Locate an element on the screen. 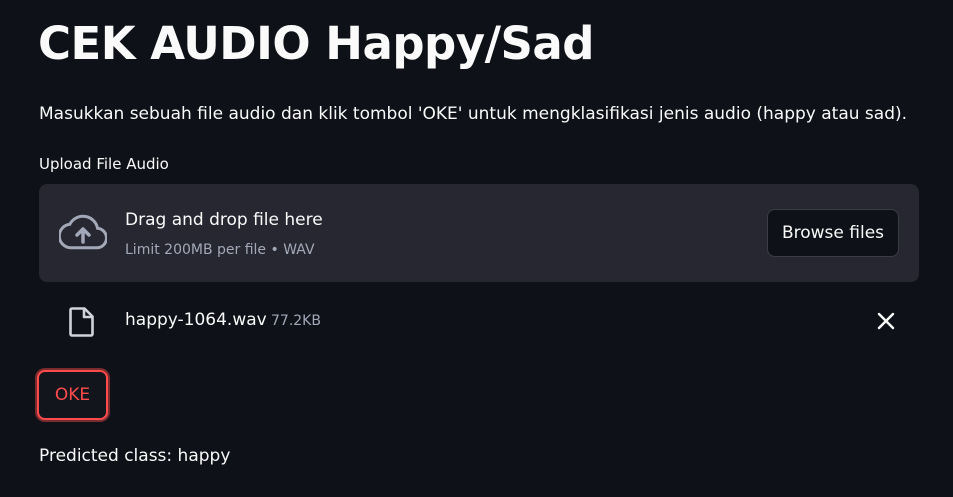 The width and height of the screenshot is (953, 497). remove-file-button is located at coordinates (886, 321).